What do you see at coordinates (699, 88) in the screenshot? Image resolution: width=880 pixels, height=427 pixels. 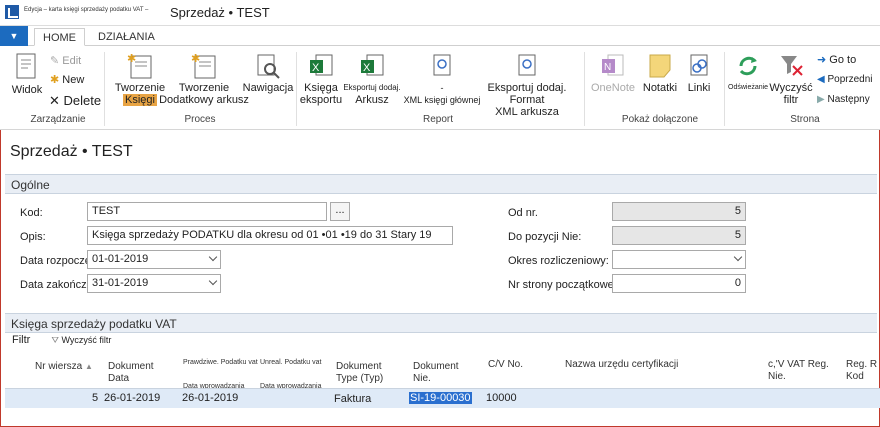 I see `links-label: Linki` at bounding box center [699, 88].